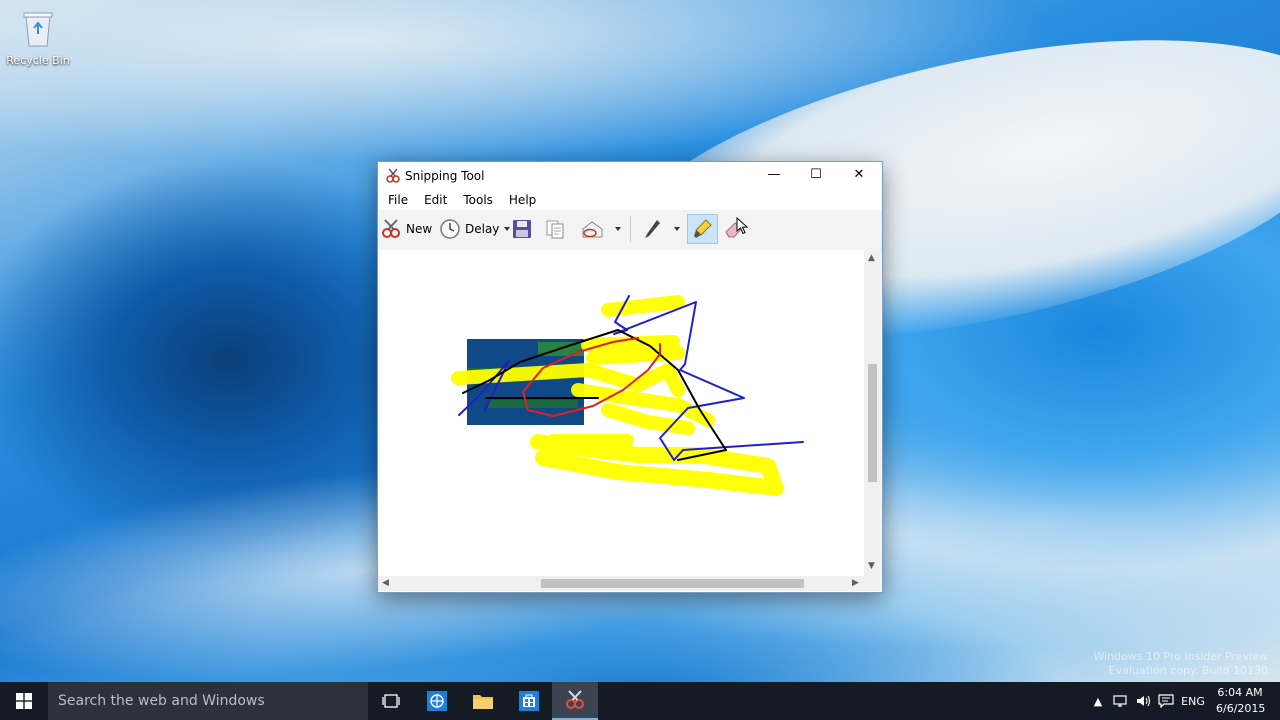 This screenshot has width=1280, height=720. Describe the element at coordinates (393, 175) in the screenshot. I see `snipping-tool-app-icon` at that location.